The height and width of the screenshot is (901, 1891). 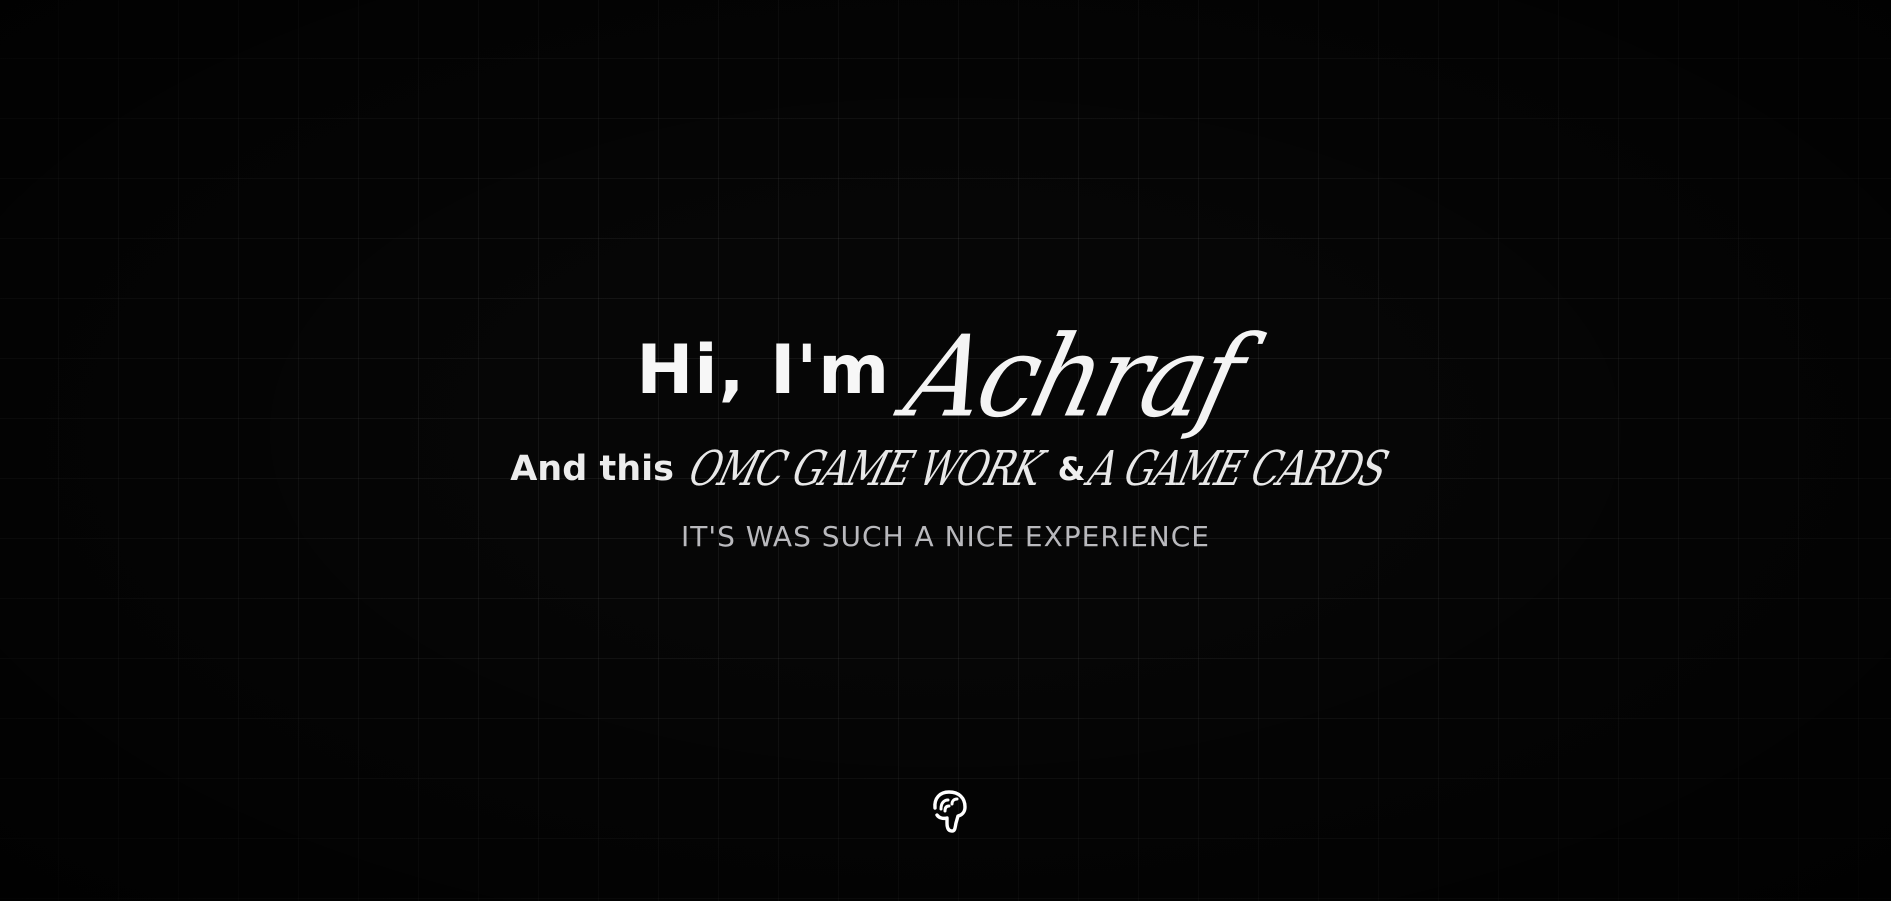 What do you see at coordinates (1071, 469) in the screenshot?
I see `ampersand: &` at bounding box center [1071, 469].